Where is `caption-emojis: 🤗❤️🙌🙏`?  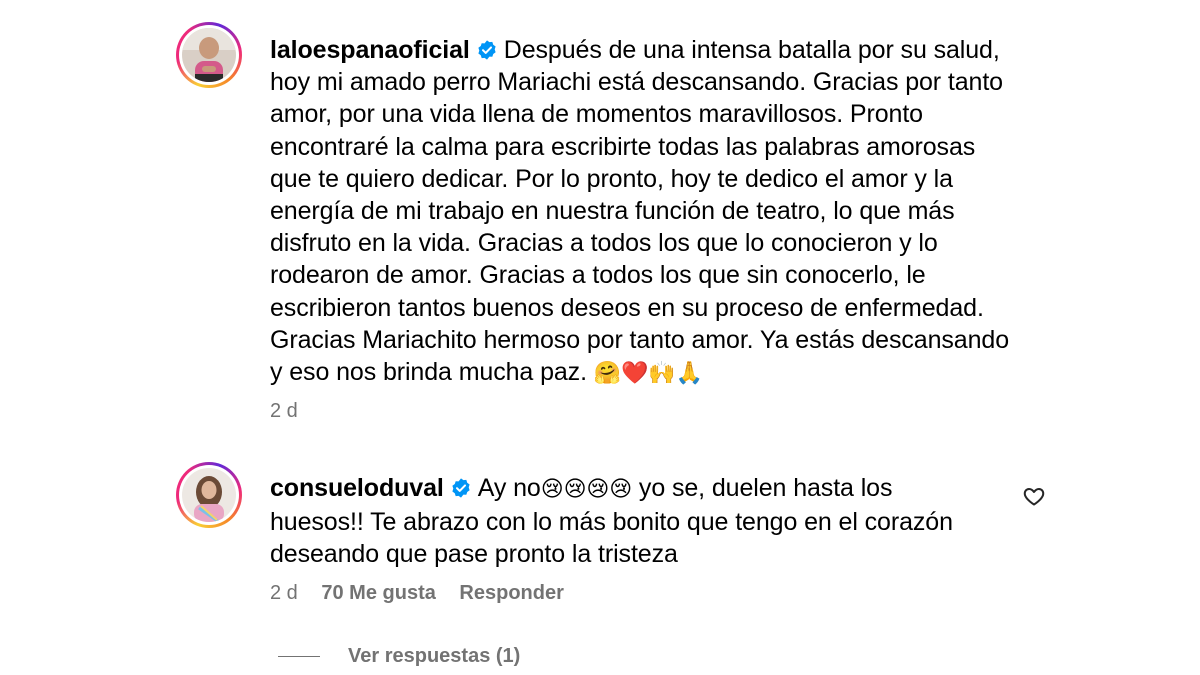 caption-emojis: 🤗❤️🙌🙏 is located at coordinates (648, 374).